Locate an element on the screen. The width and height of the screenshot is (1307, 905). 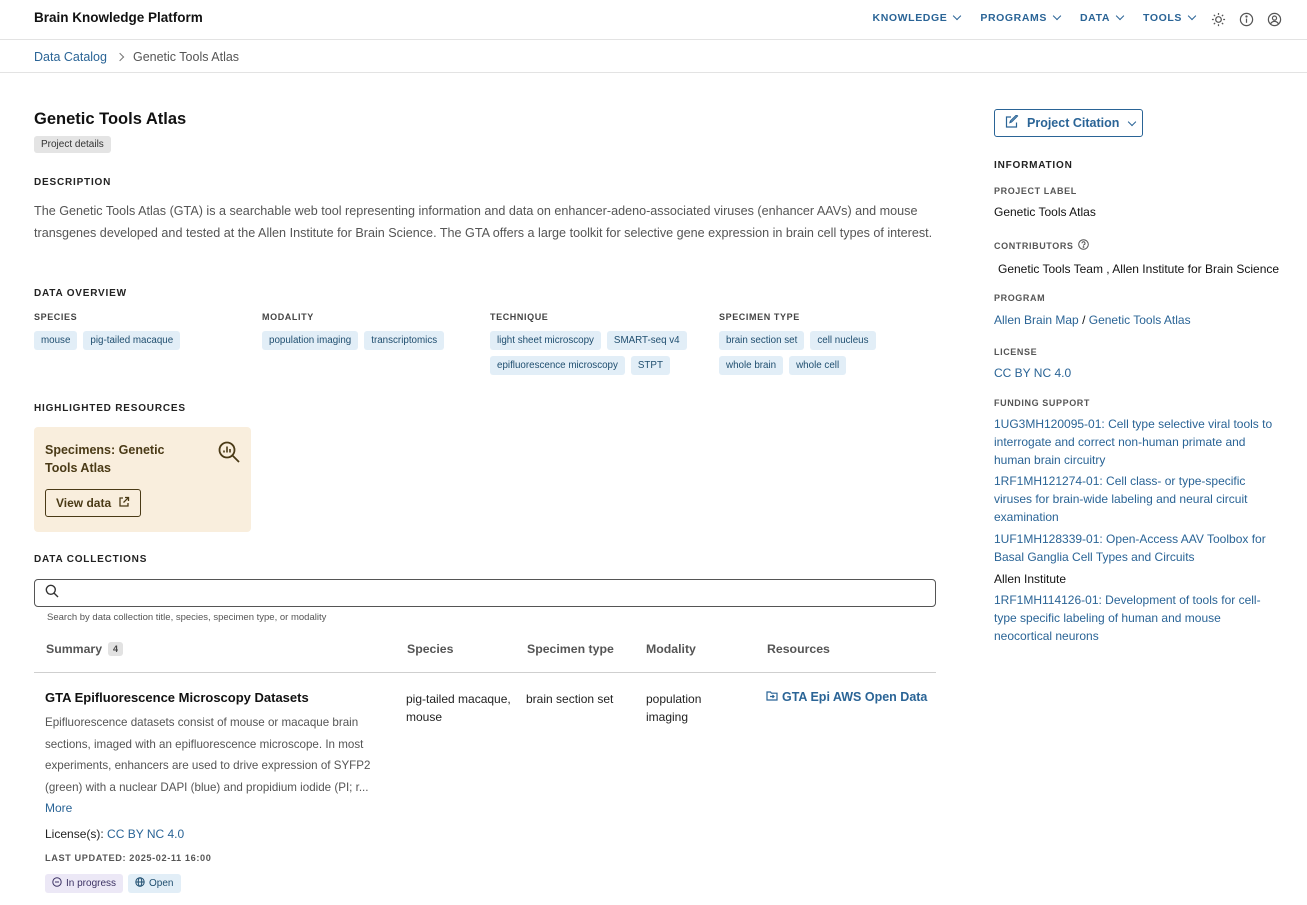
project-citation-label: Project Citation is located at coordinates (1073, 123).